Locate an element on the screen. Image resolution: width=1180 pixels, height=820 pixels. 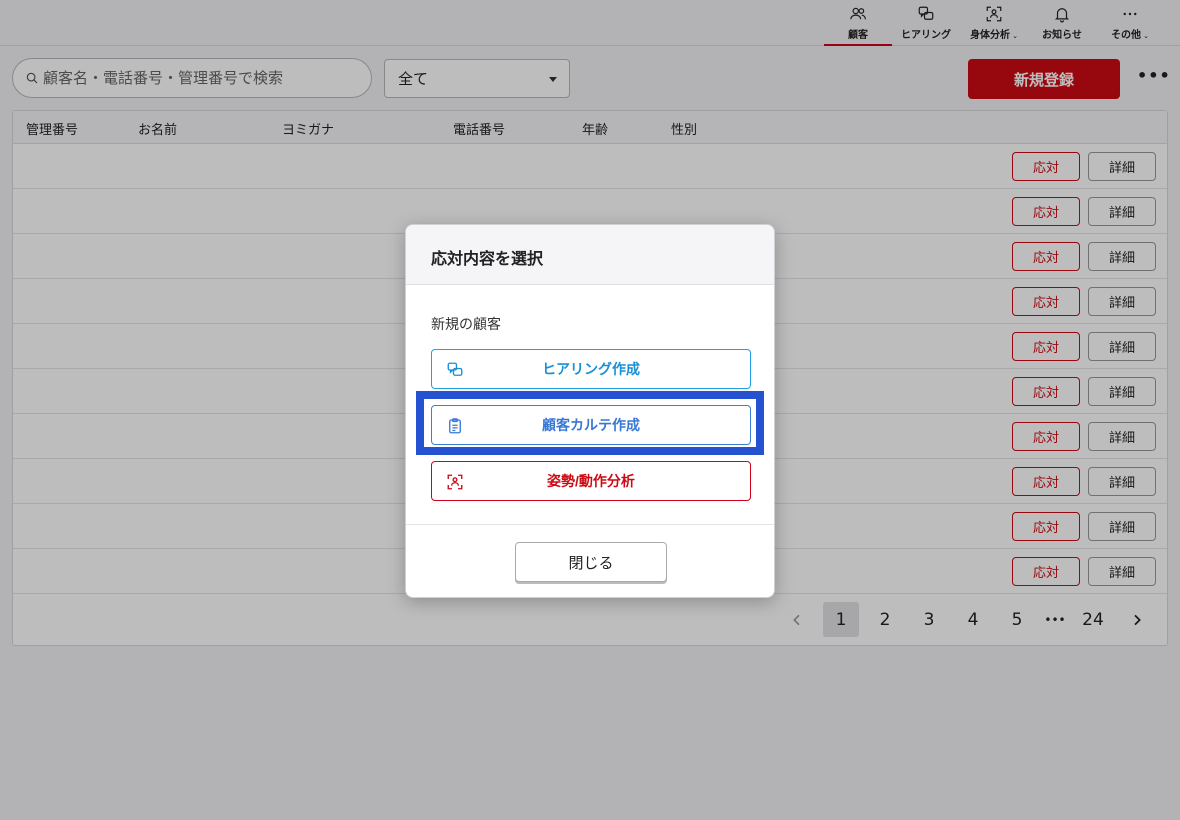
modal-title: 応対内容を選択 is located at coordinates (487, 258).